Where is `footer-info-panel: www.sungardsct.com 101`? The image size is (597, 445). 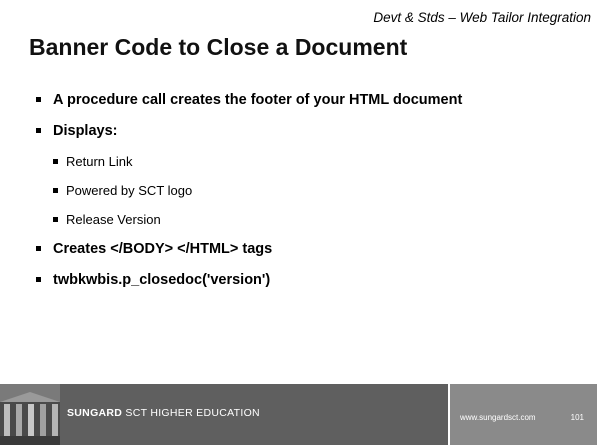 footer-info-panel: www.sungardsct.com 101 is located at coordinates (522, 414).